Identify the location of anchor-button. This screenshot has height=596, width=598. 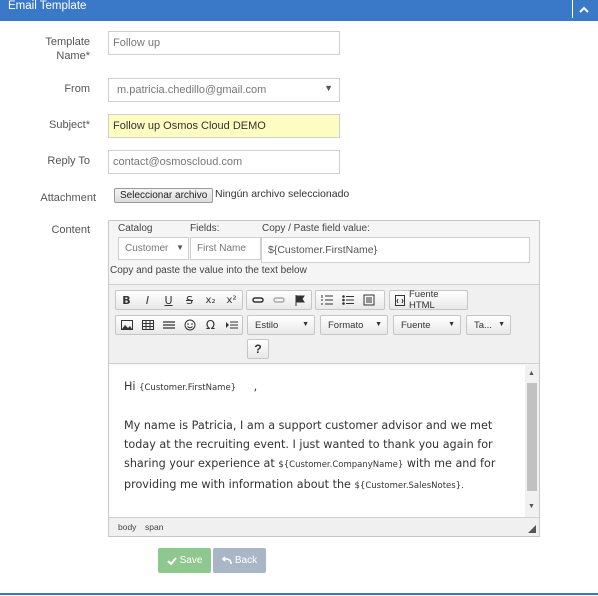
(299, 300).